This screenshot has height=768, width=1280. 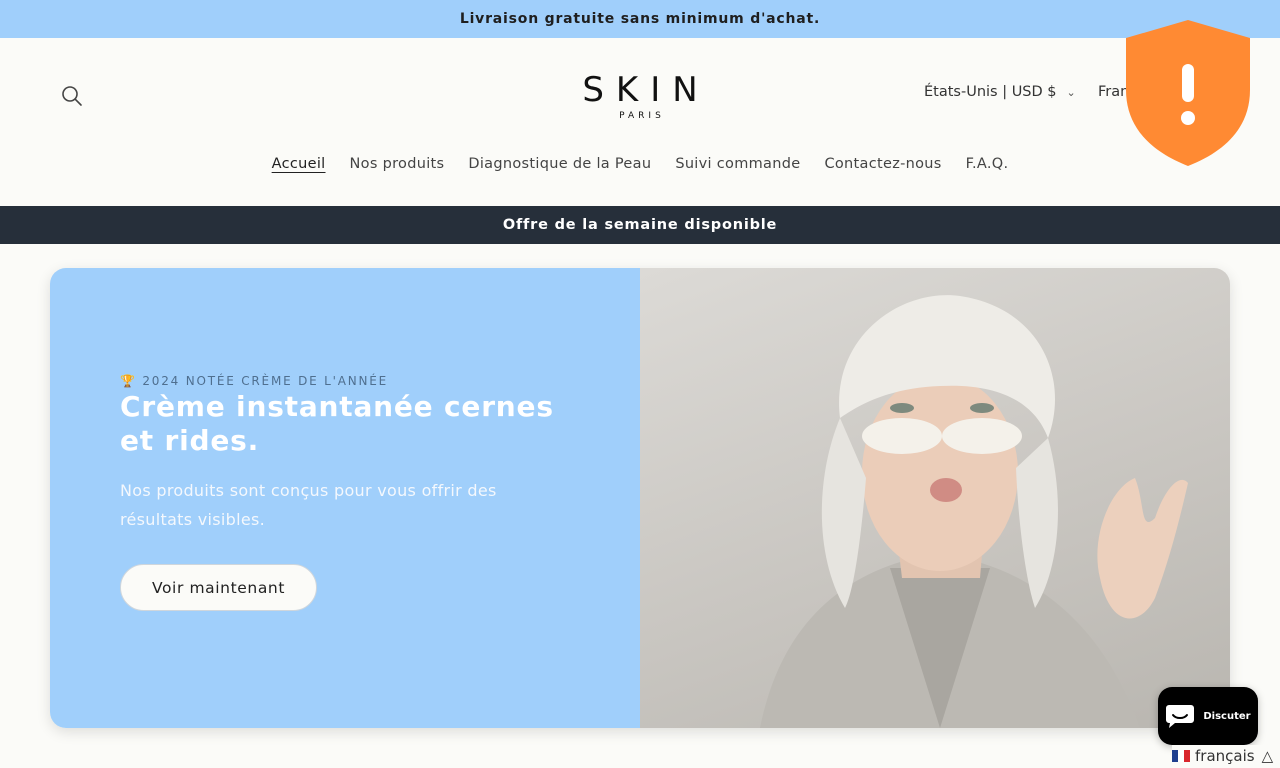 I want to click on caret-up-icon: △, so click(x=1267, y=756).